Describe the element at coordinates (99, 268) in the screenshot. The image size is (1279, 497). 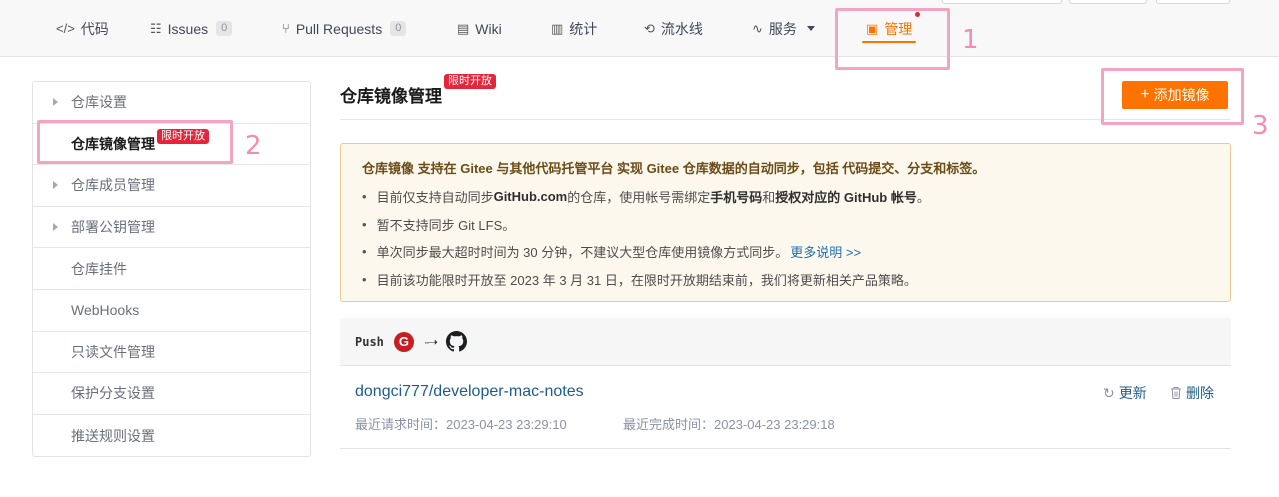
I see `sidebar-item-label: 仓库挂件` at that location.